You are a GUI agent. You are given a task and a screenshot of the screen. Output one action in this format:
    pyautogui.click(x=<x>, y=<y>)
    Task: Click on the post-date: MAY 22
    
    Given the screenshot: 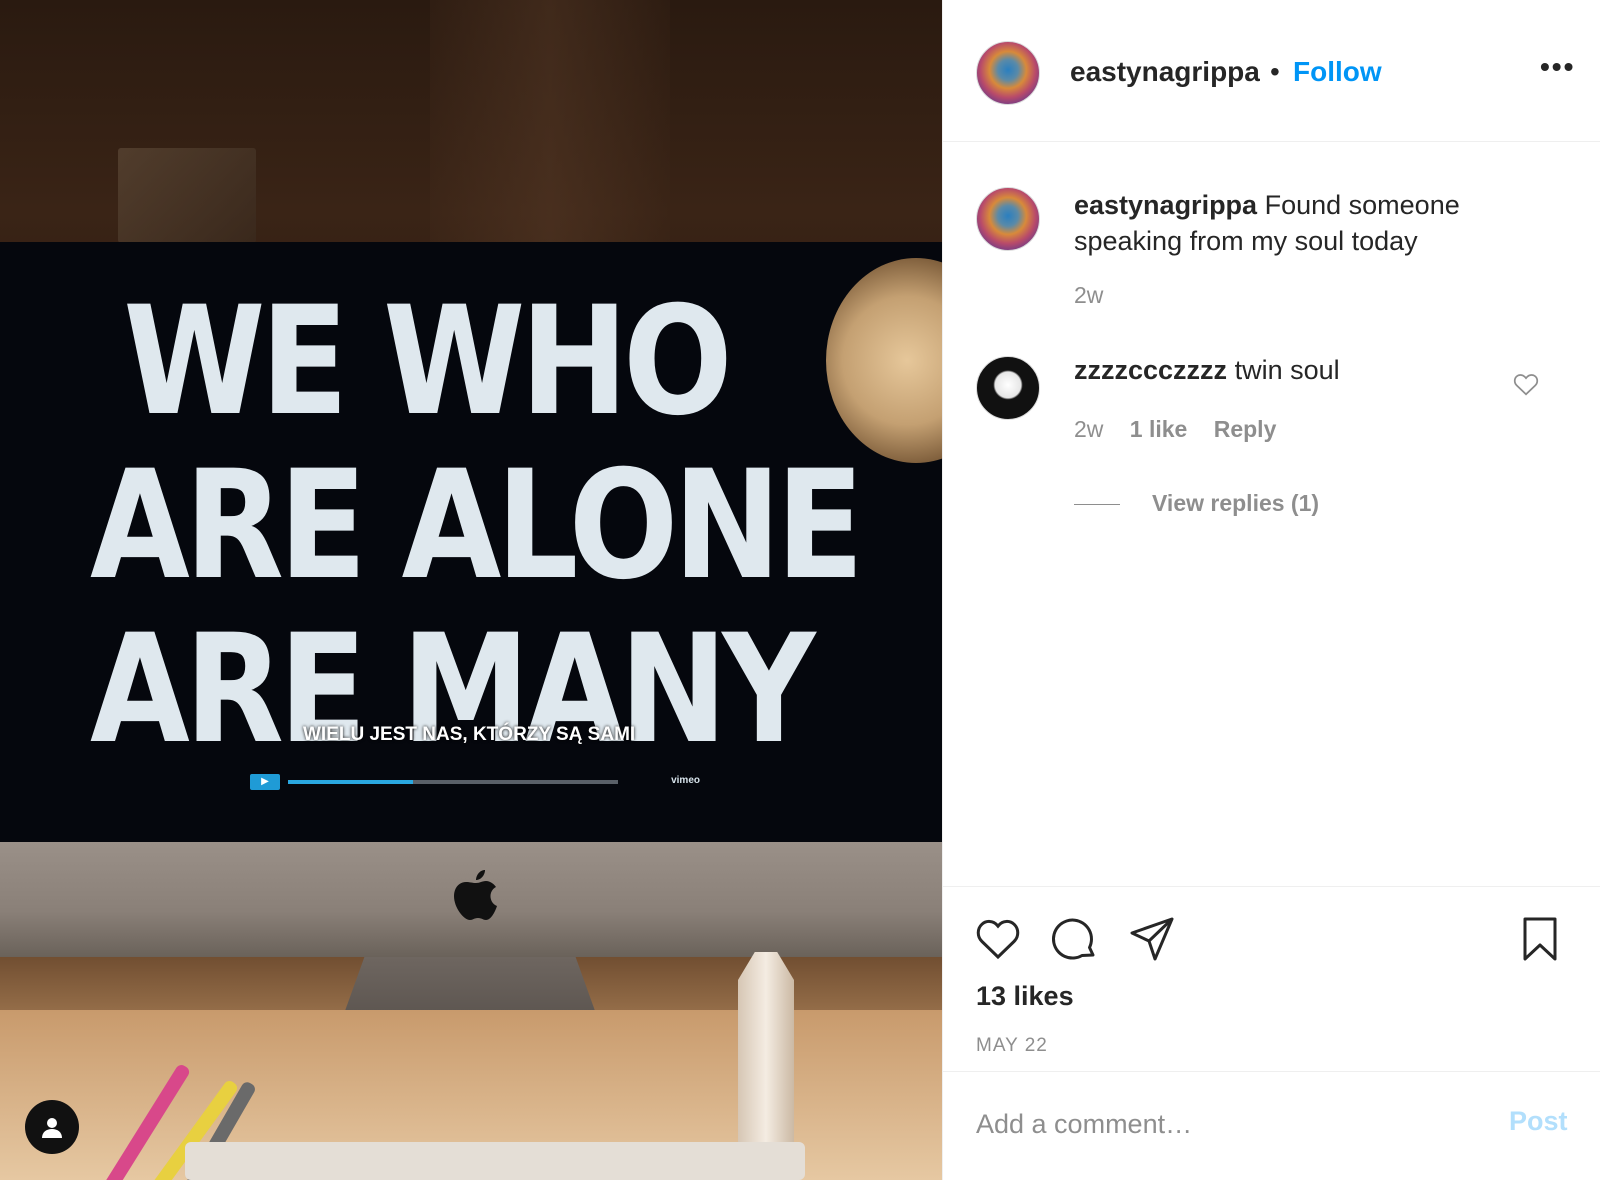 What is the action you would take?
    pyautogui.click(x=1012, y=1046)
    